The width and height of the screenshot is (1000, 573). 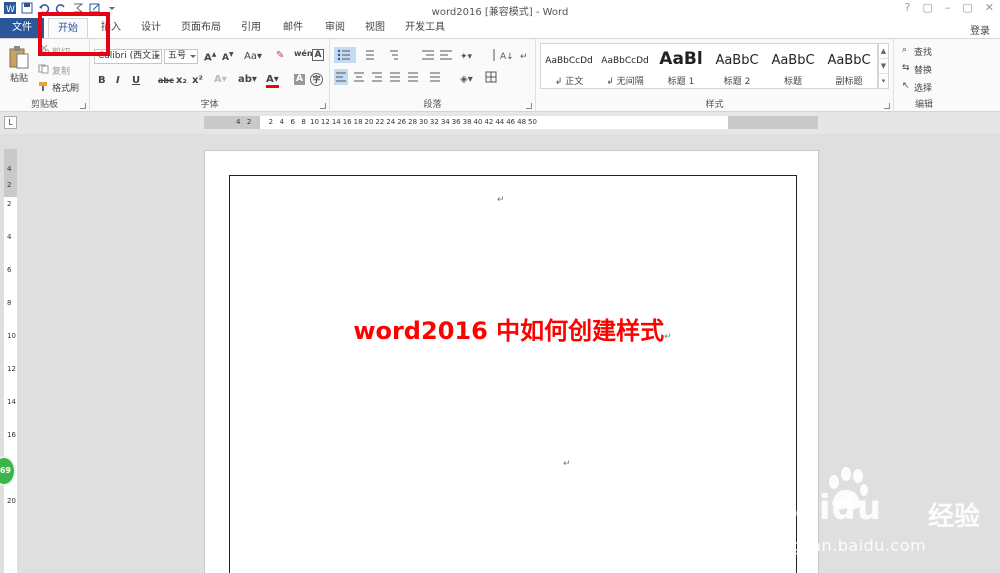 What do you see at coordinates (118, 80) in the screenshot?
I see `italic-button: I` at bounding box center [118, 80].